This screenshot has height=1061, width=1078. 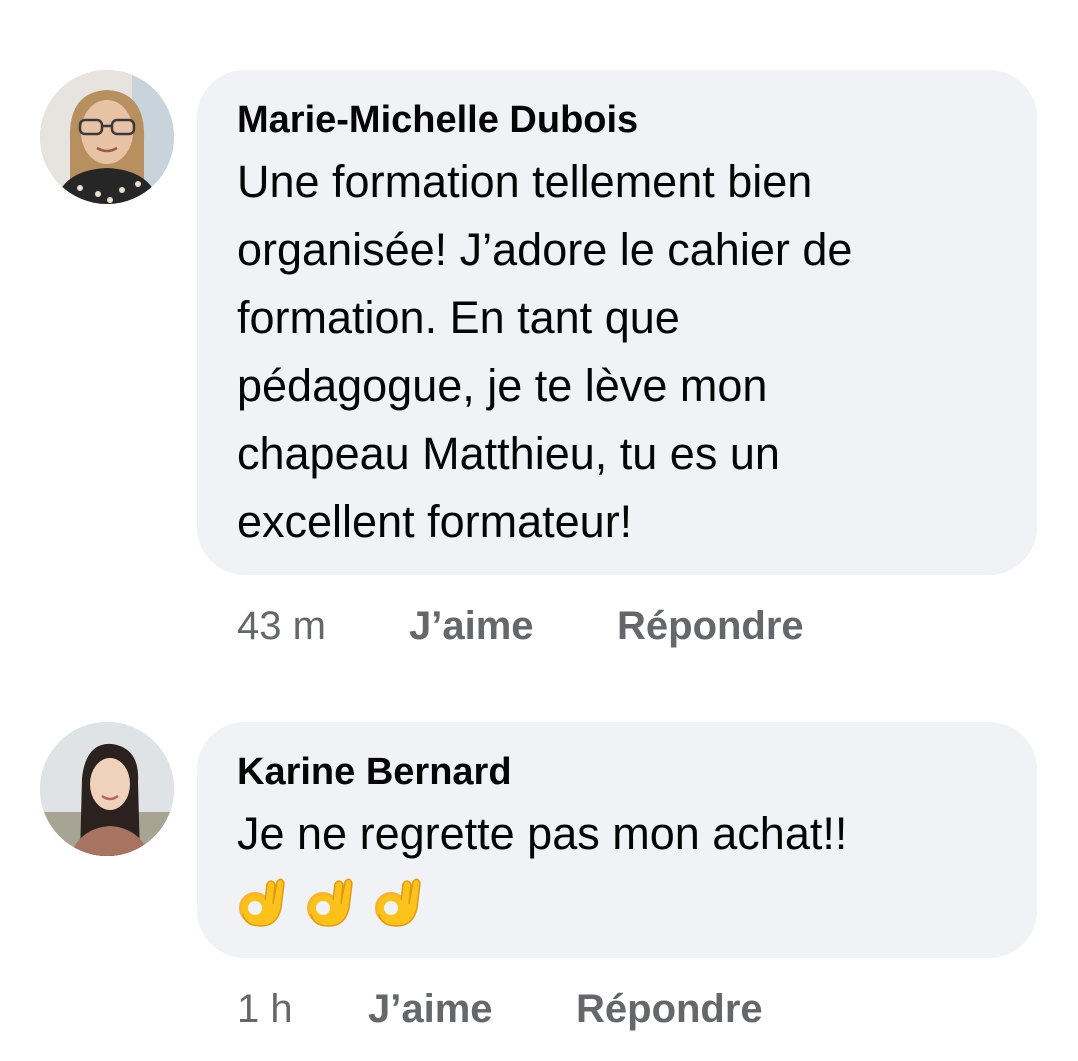 I want to click on reply-button: Répondre, so click(x=669, y=1009).